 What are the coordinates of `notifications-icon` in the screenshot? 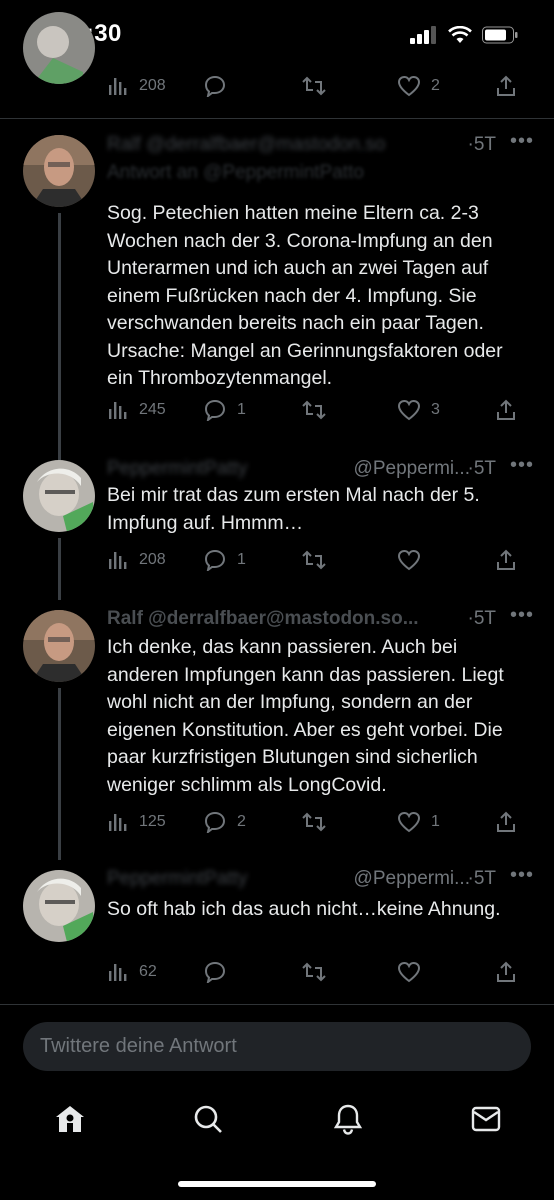 It's located at (348, 1119).